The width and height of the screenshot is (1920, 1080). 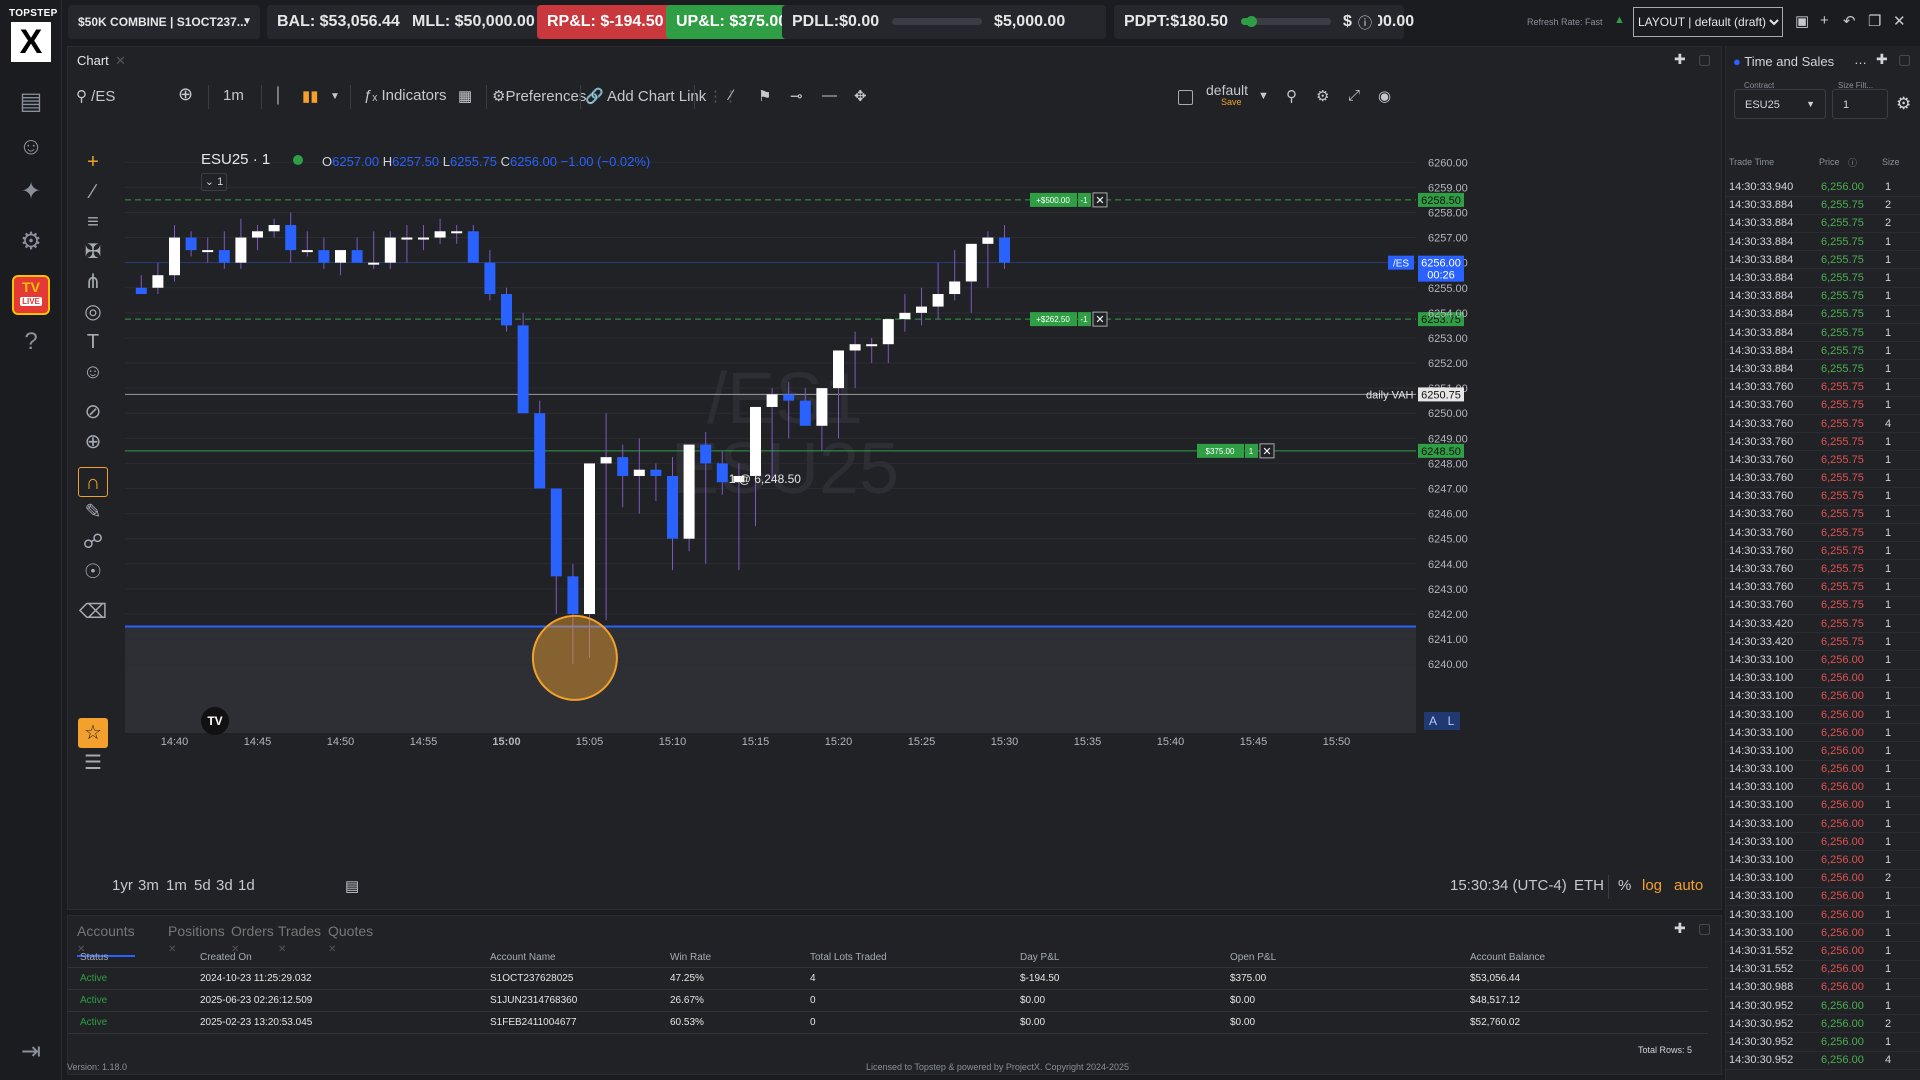 What do you see at coordinates (93, 312) in the screenshot?
I see `shapes-tool-icon: ◎` at bounding box center [93, 312].